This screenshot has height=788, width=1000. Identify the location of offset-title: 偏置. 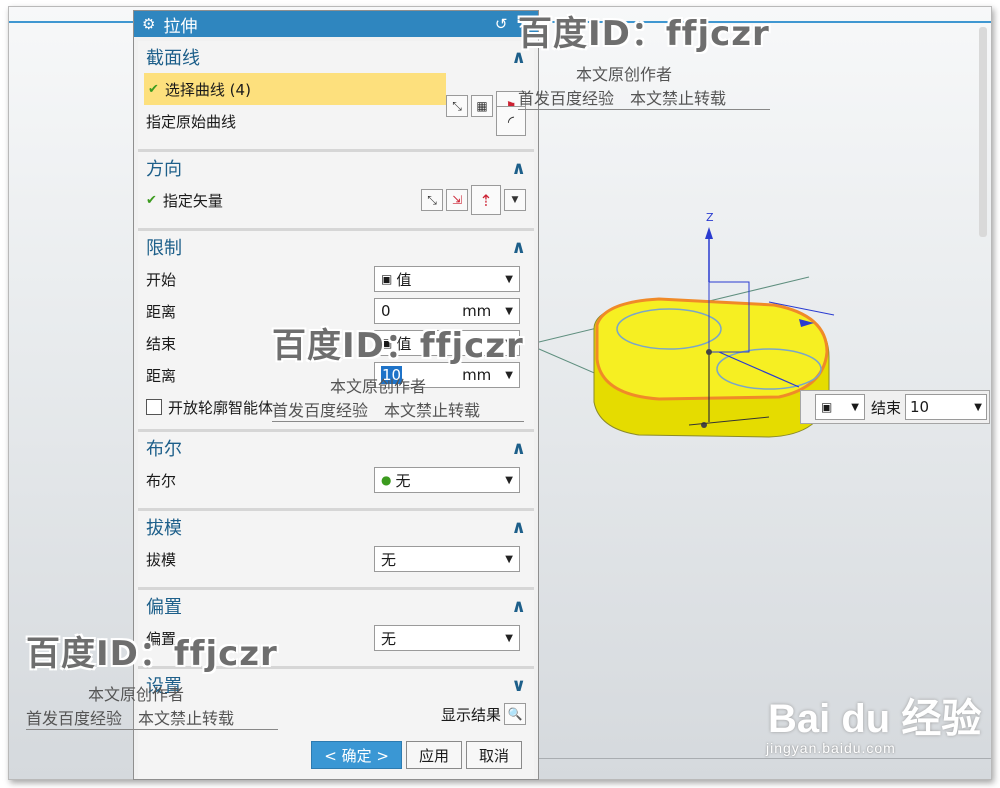
(164, 607).